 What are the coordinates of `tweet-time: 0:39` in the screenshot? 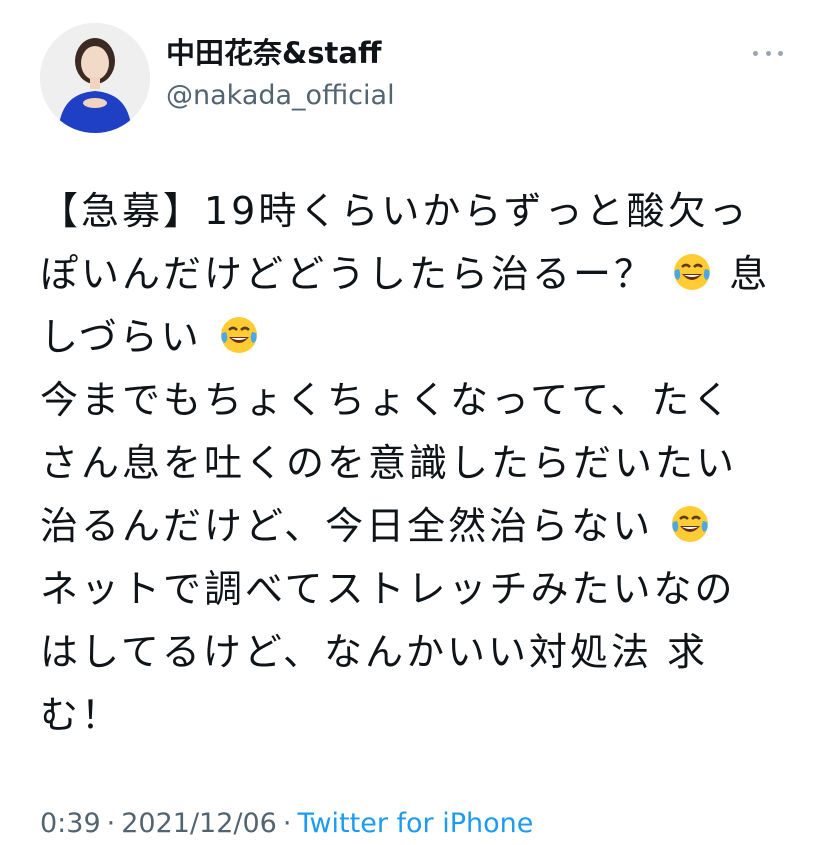 It's located at (70, 823).